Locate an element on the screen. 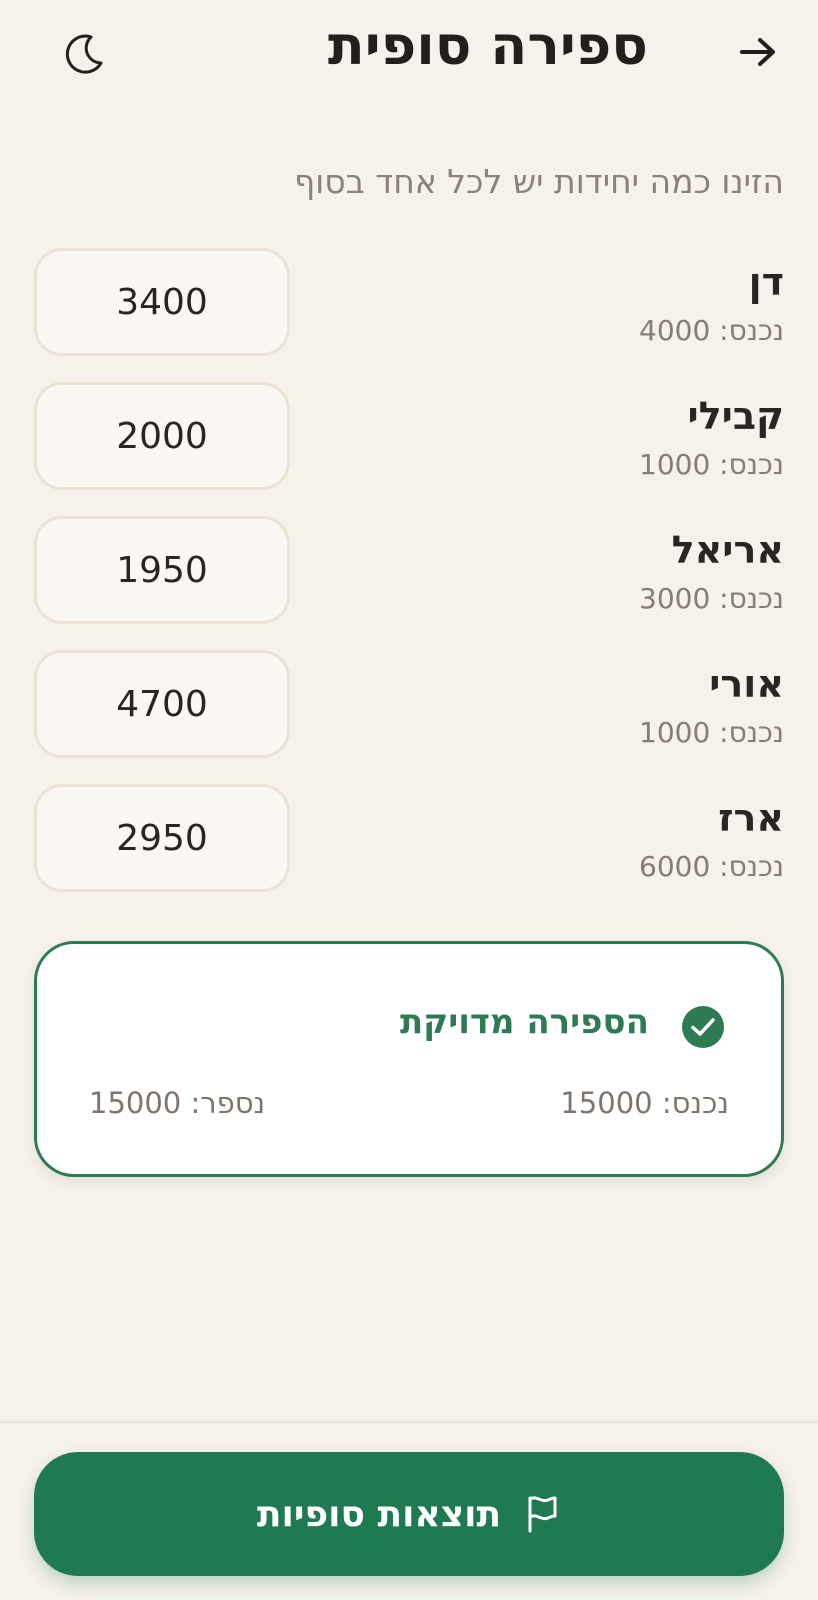 This screenshot has height=1600, width=818. back-button is located at coordinates (758, 52).